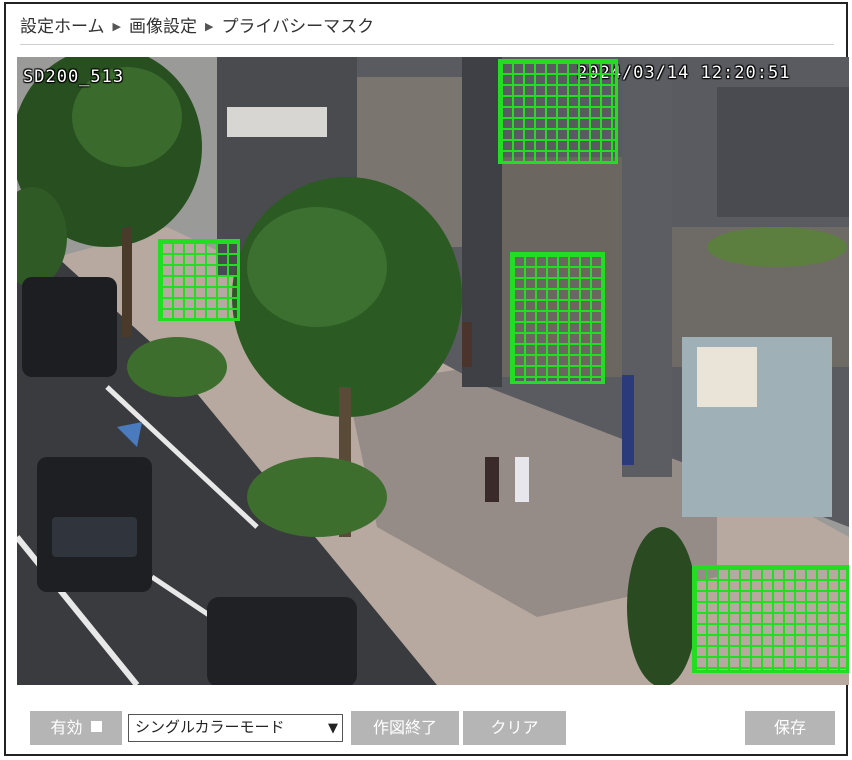 The width and height of the screenshot is (852, 760). I want to click on enable-checkbox, so click(96, 726).